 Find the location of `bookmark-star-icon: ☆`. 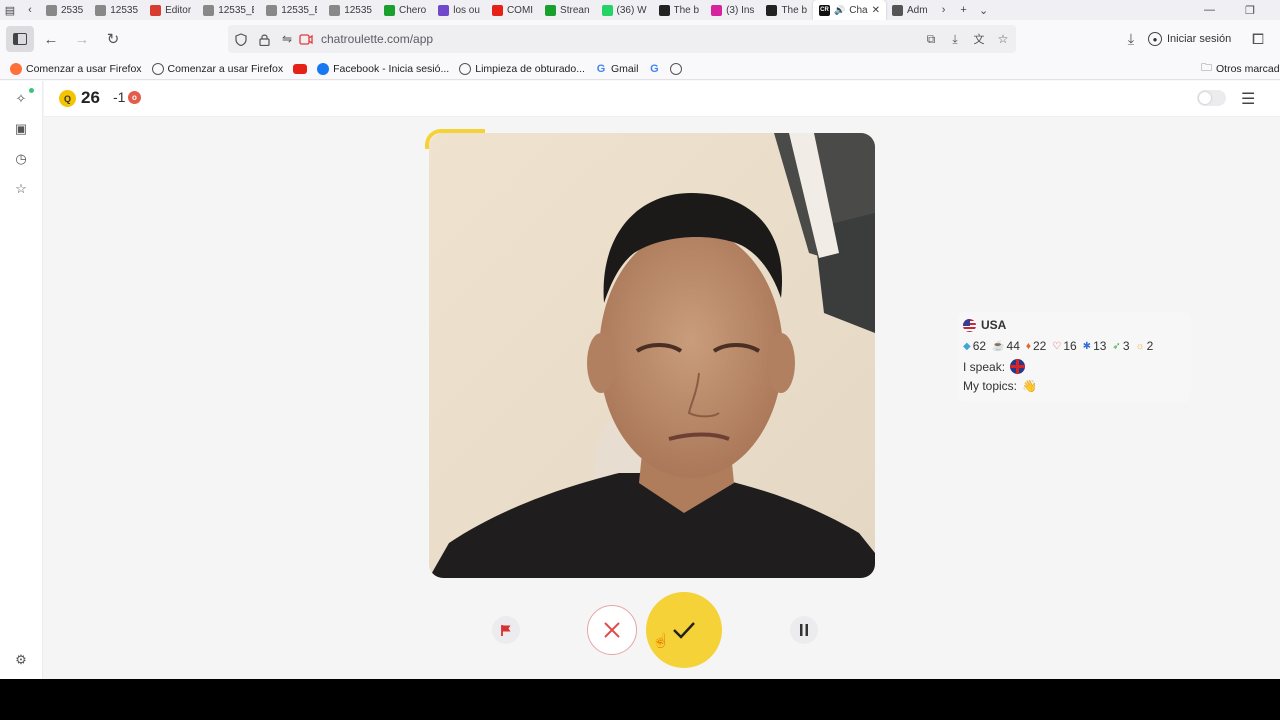

bookmark-star-icon: ☆ is located at coordinates (1003, 39).